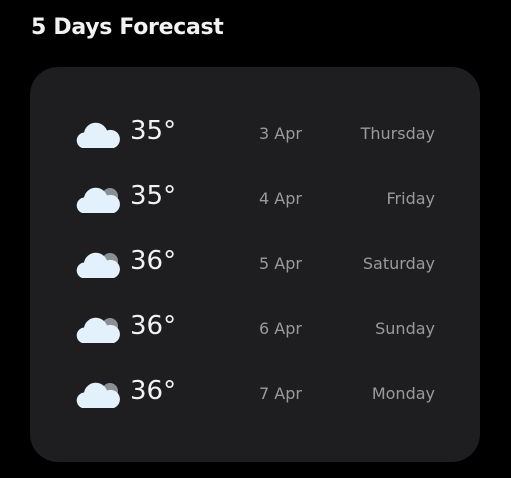  What do you see at coordinates (280, 328) in the screenshot?
I see `date: 6 Apr` at bounding box center [280, 328].